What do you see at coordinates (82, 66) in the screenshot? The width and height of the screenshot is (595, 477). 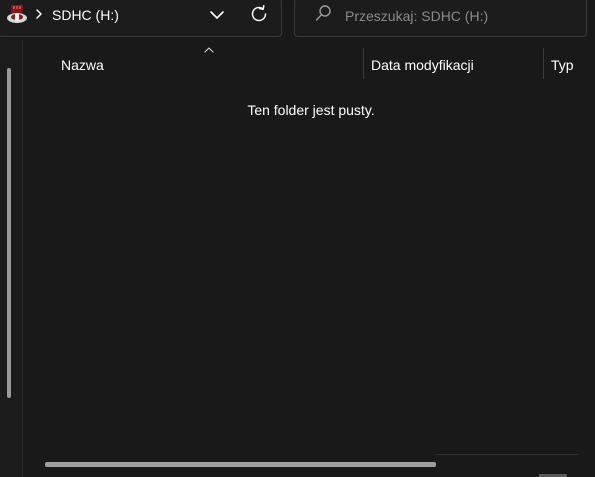 I see `column-header-name: Nazwa` at bounding box center [82, 66].